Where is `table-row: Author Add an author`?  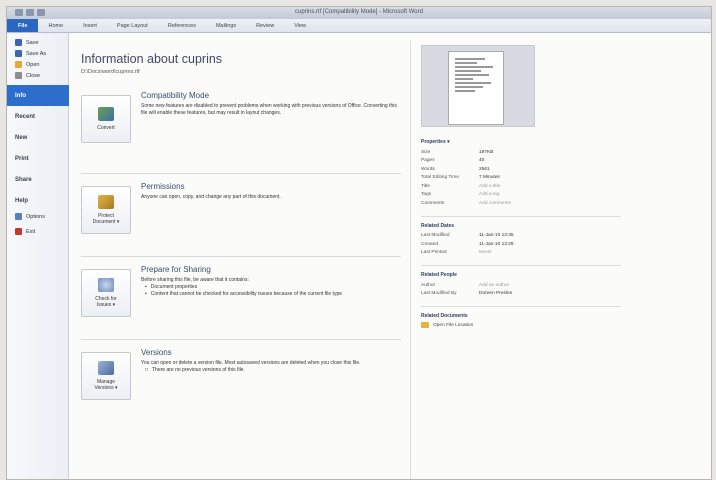
table-row: Author Add an author is located at coordinates (521, 285).